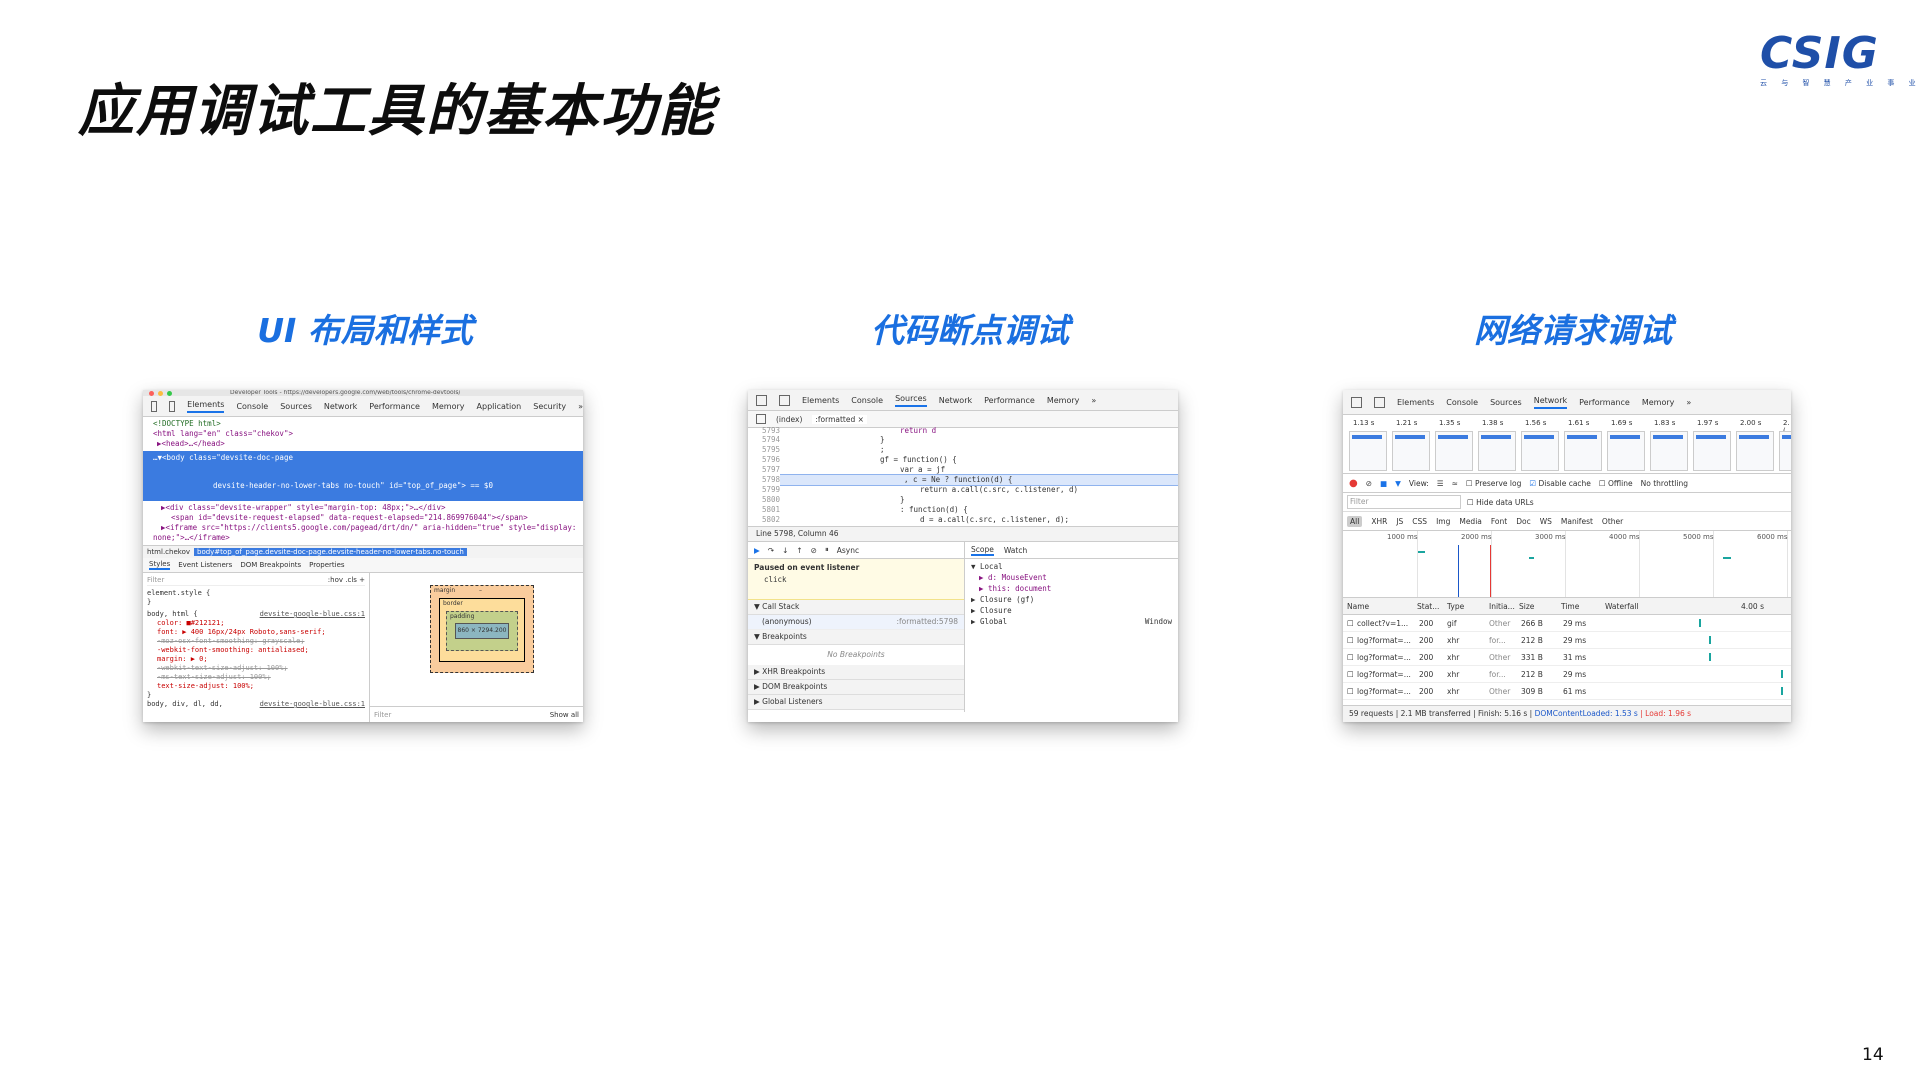 The width and height of the screenshot is (1920, 1080). What do you see at coordinates (363, 444) in the screenshot?
I see `dom-line: ▶<head>…</head>` at bounding box center [363, 444].